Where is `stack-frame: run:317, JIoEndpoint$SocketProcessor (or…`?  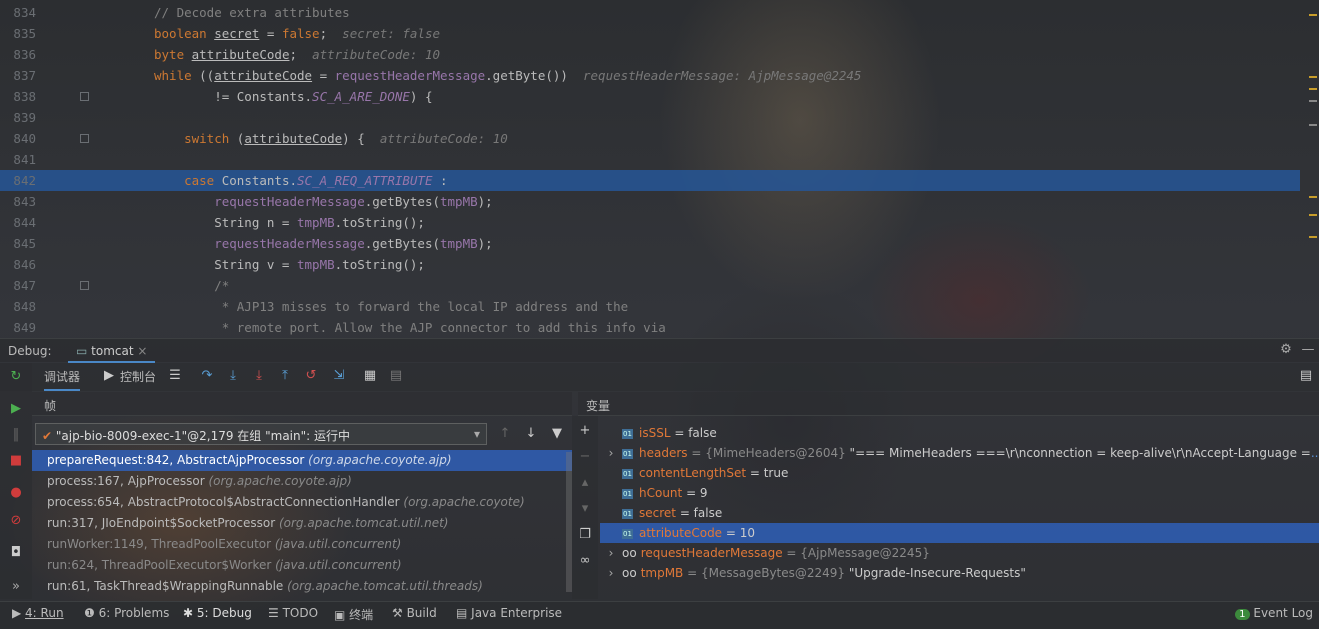
stack-frame: run:317, JIoEndpoint$SocketProcessor (or… is located at coordinates (302, 523).